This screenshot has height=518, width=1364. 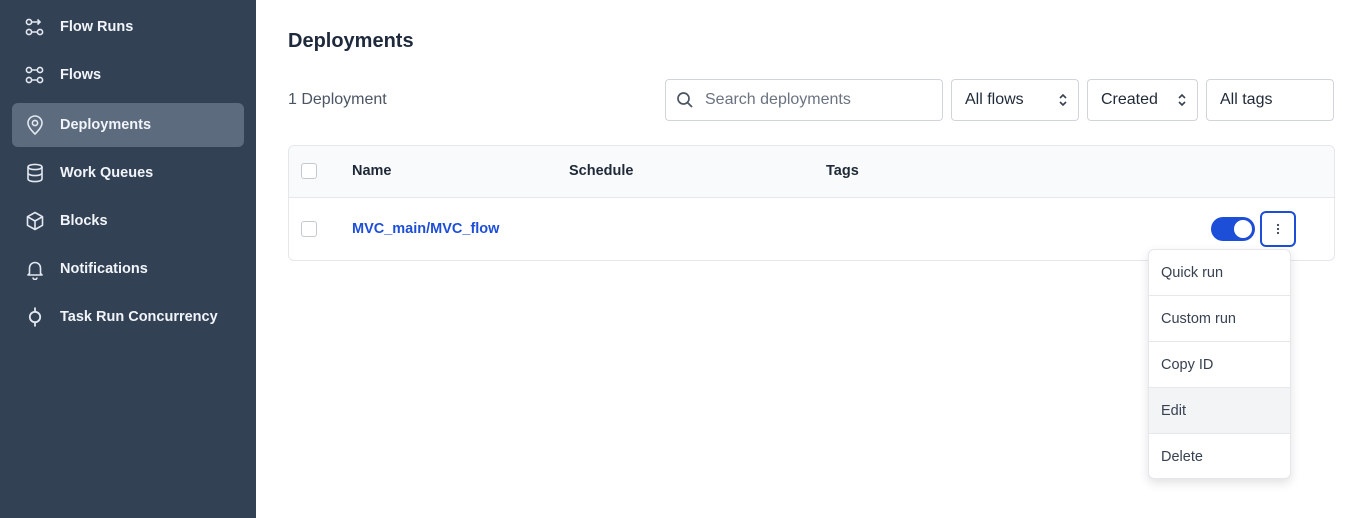 I want to click on flows-icon, so click(x=35, y=75).